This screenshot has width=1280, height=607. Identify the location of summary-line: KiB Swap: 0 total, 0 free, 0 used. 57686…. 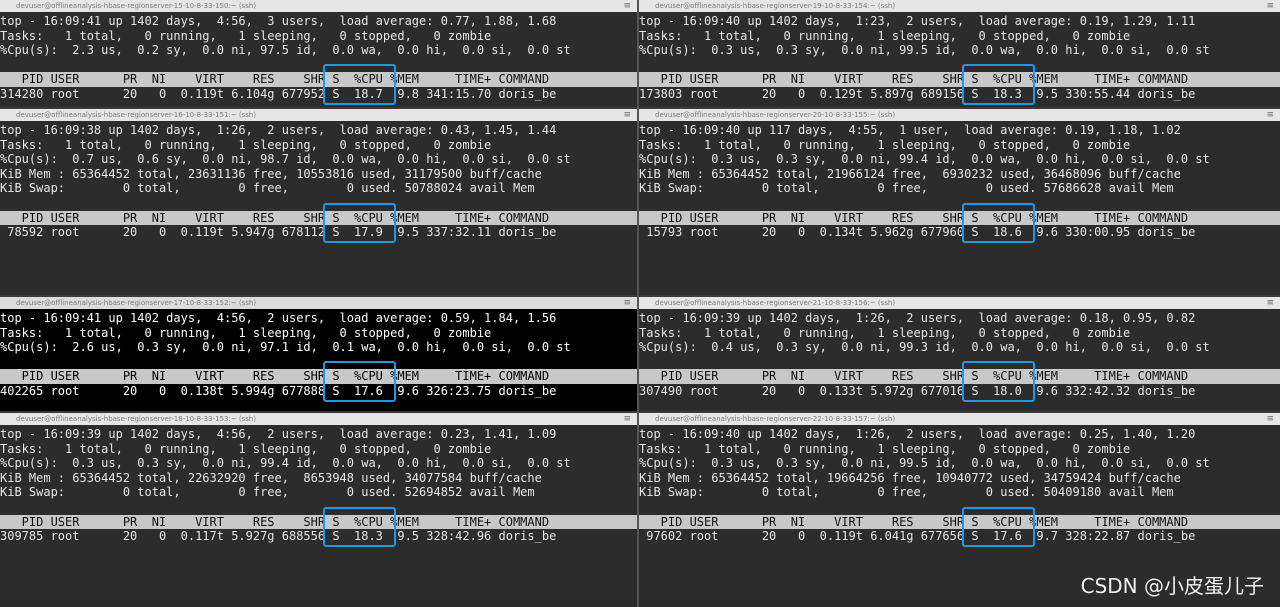
(906, 188).